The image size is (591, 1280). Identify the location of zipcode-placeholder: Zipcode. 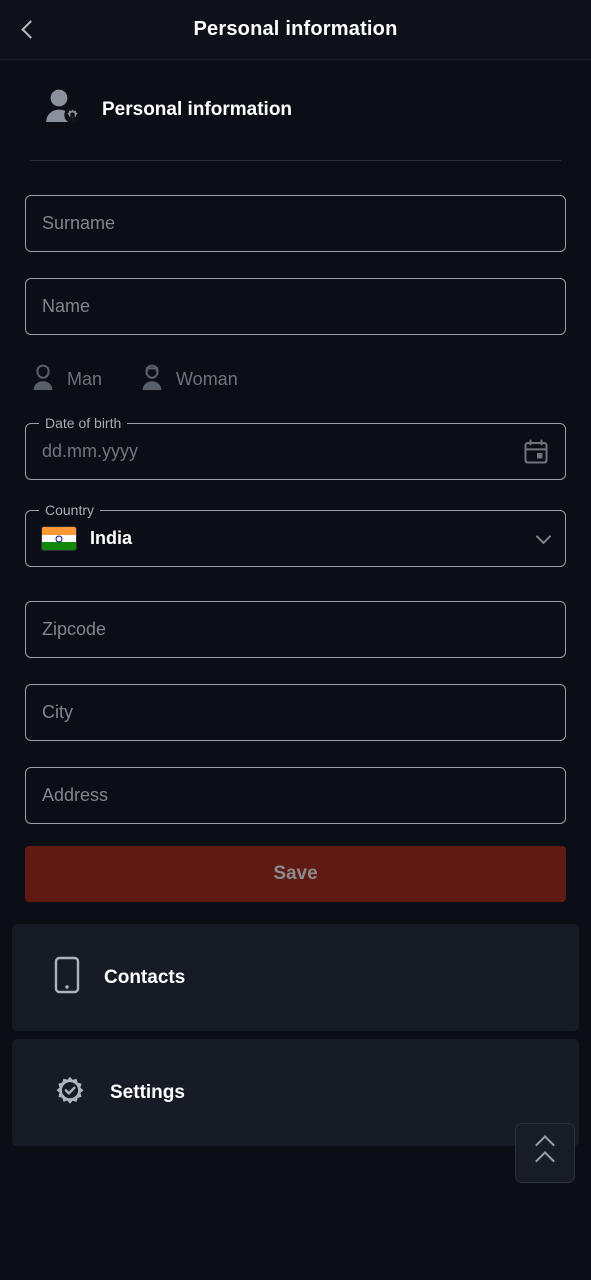
(74, 629).